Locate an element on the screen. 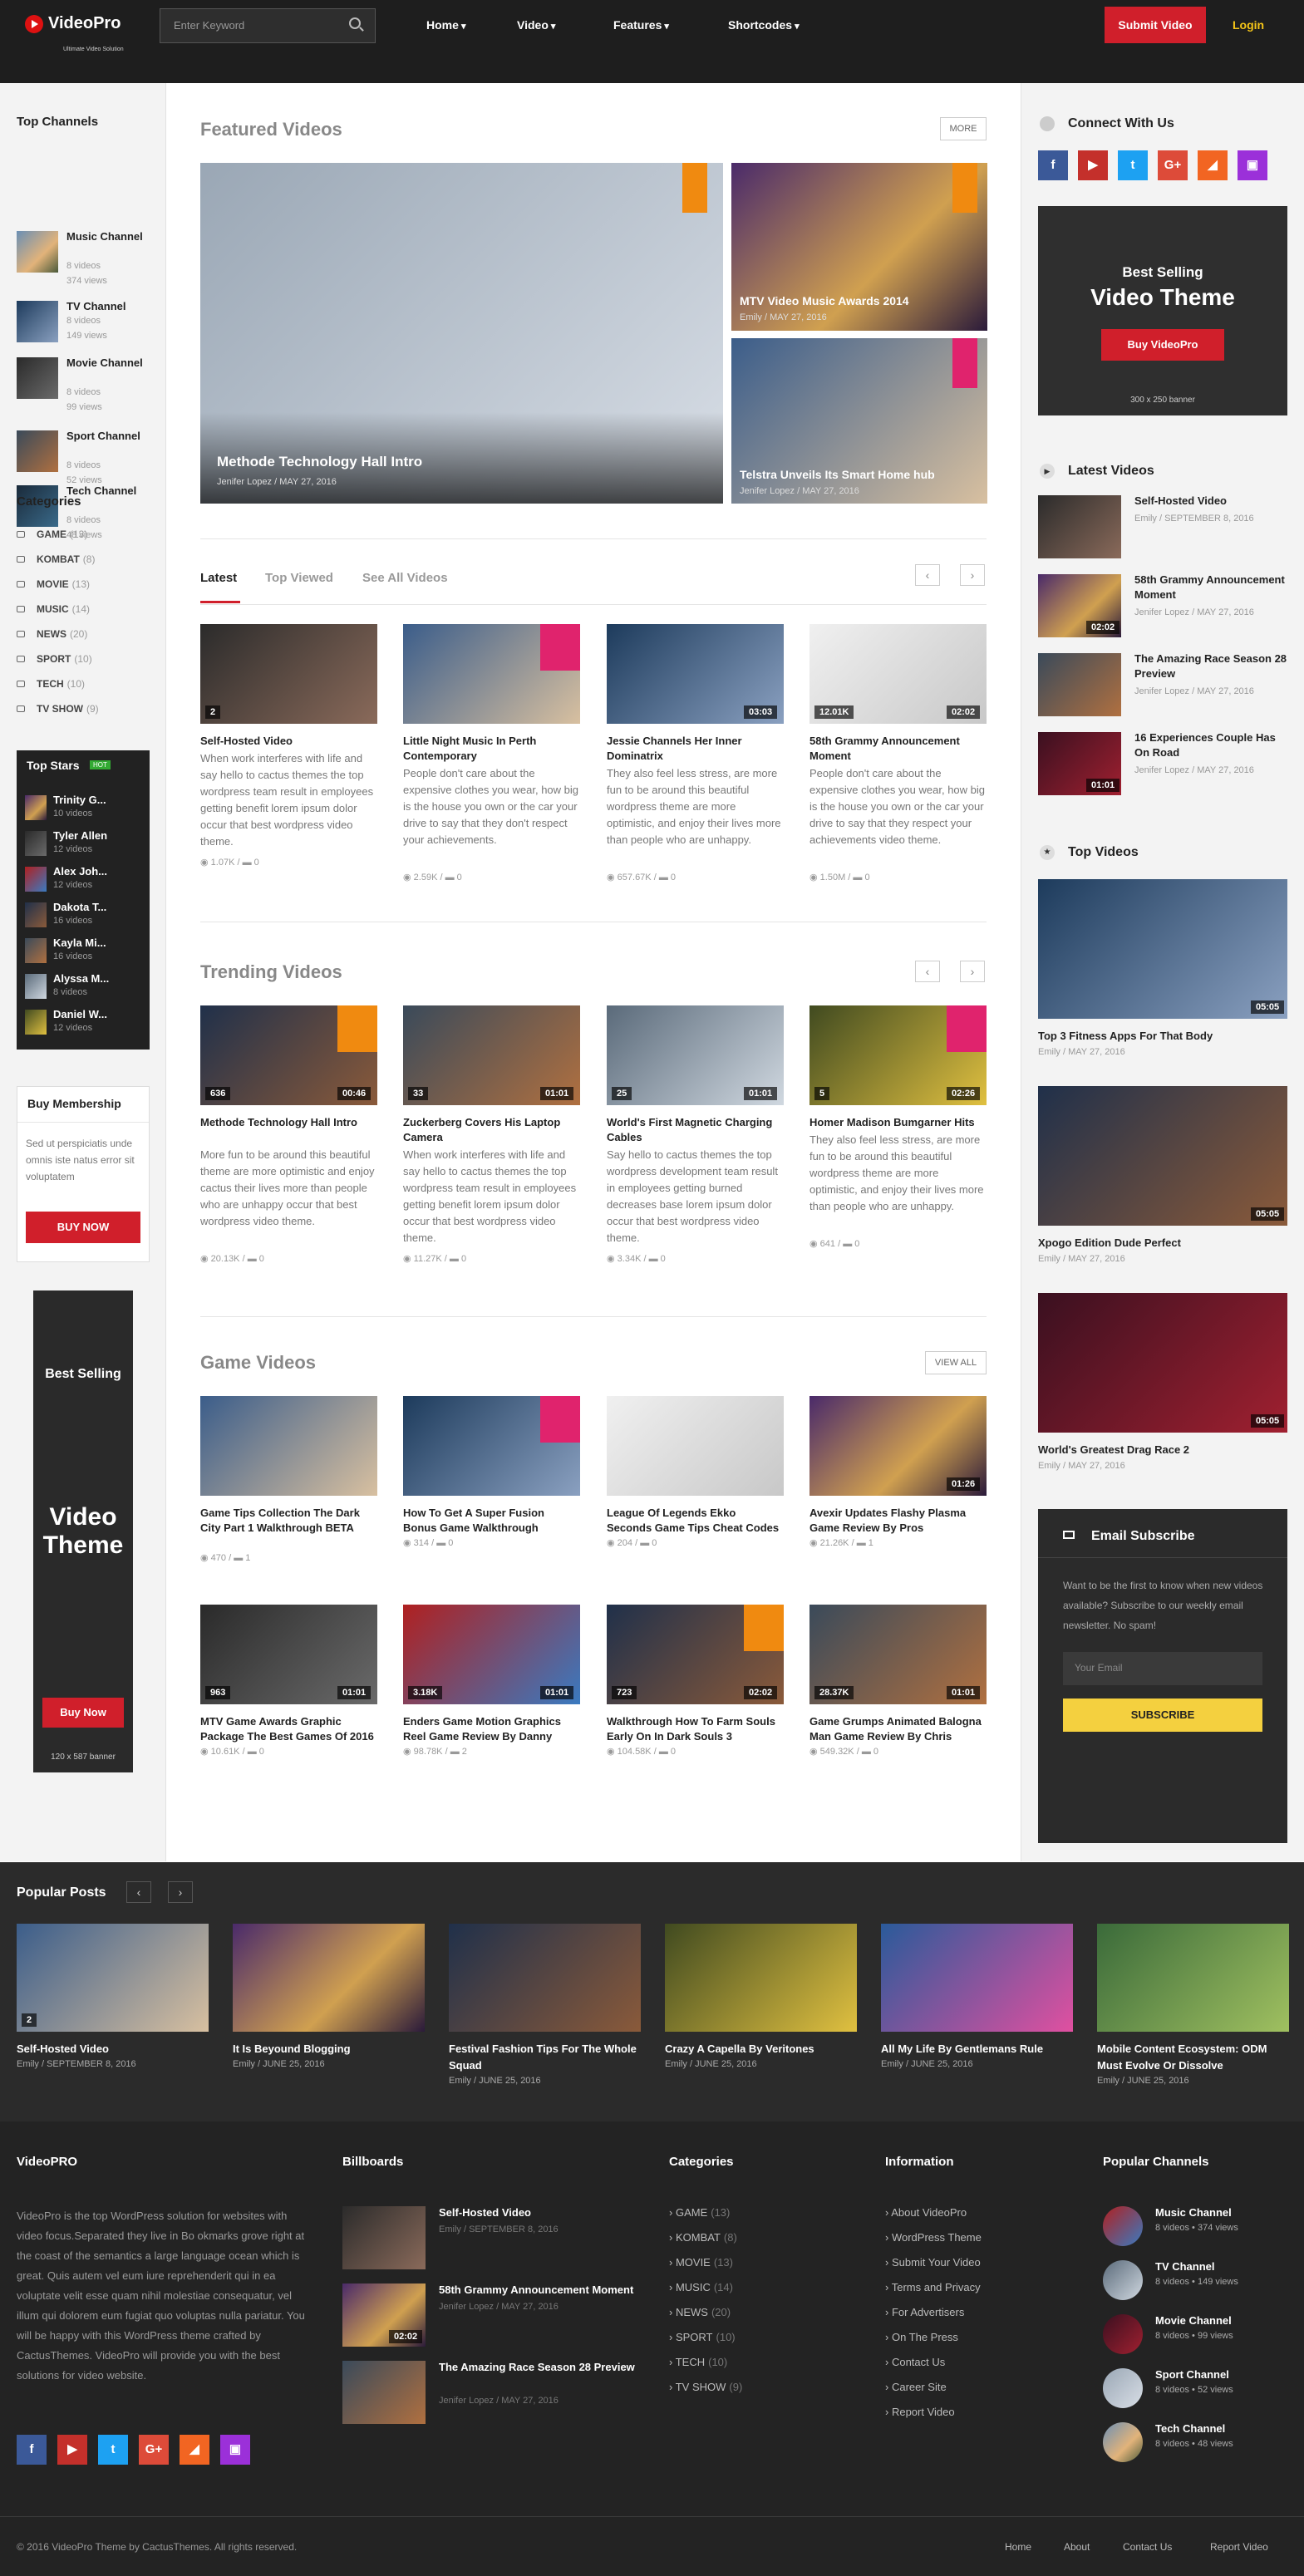  info-link: › Career Site is located at coordinates (916, 2387).